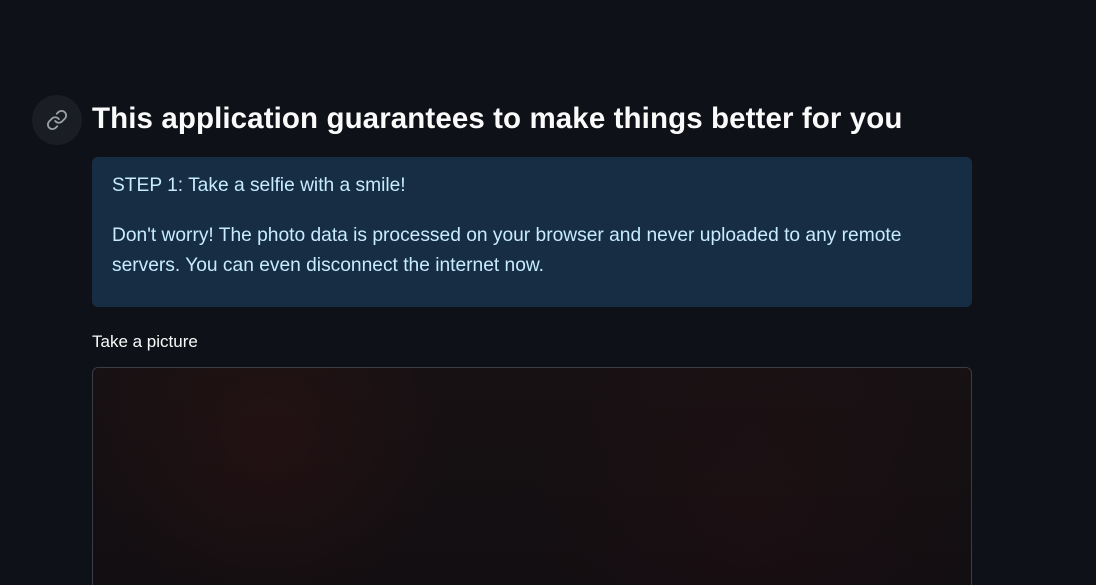 The image size is (1096, 585). Describe the element at coordinates (259, 185) in the screenshot. I see `info-step-text: STEP 1: Take a selfie with a smile!` at that location.